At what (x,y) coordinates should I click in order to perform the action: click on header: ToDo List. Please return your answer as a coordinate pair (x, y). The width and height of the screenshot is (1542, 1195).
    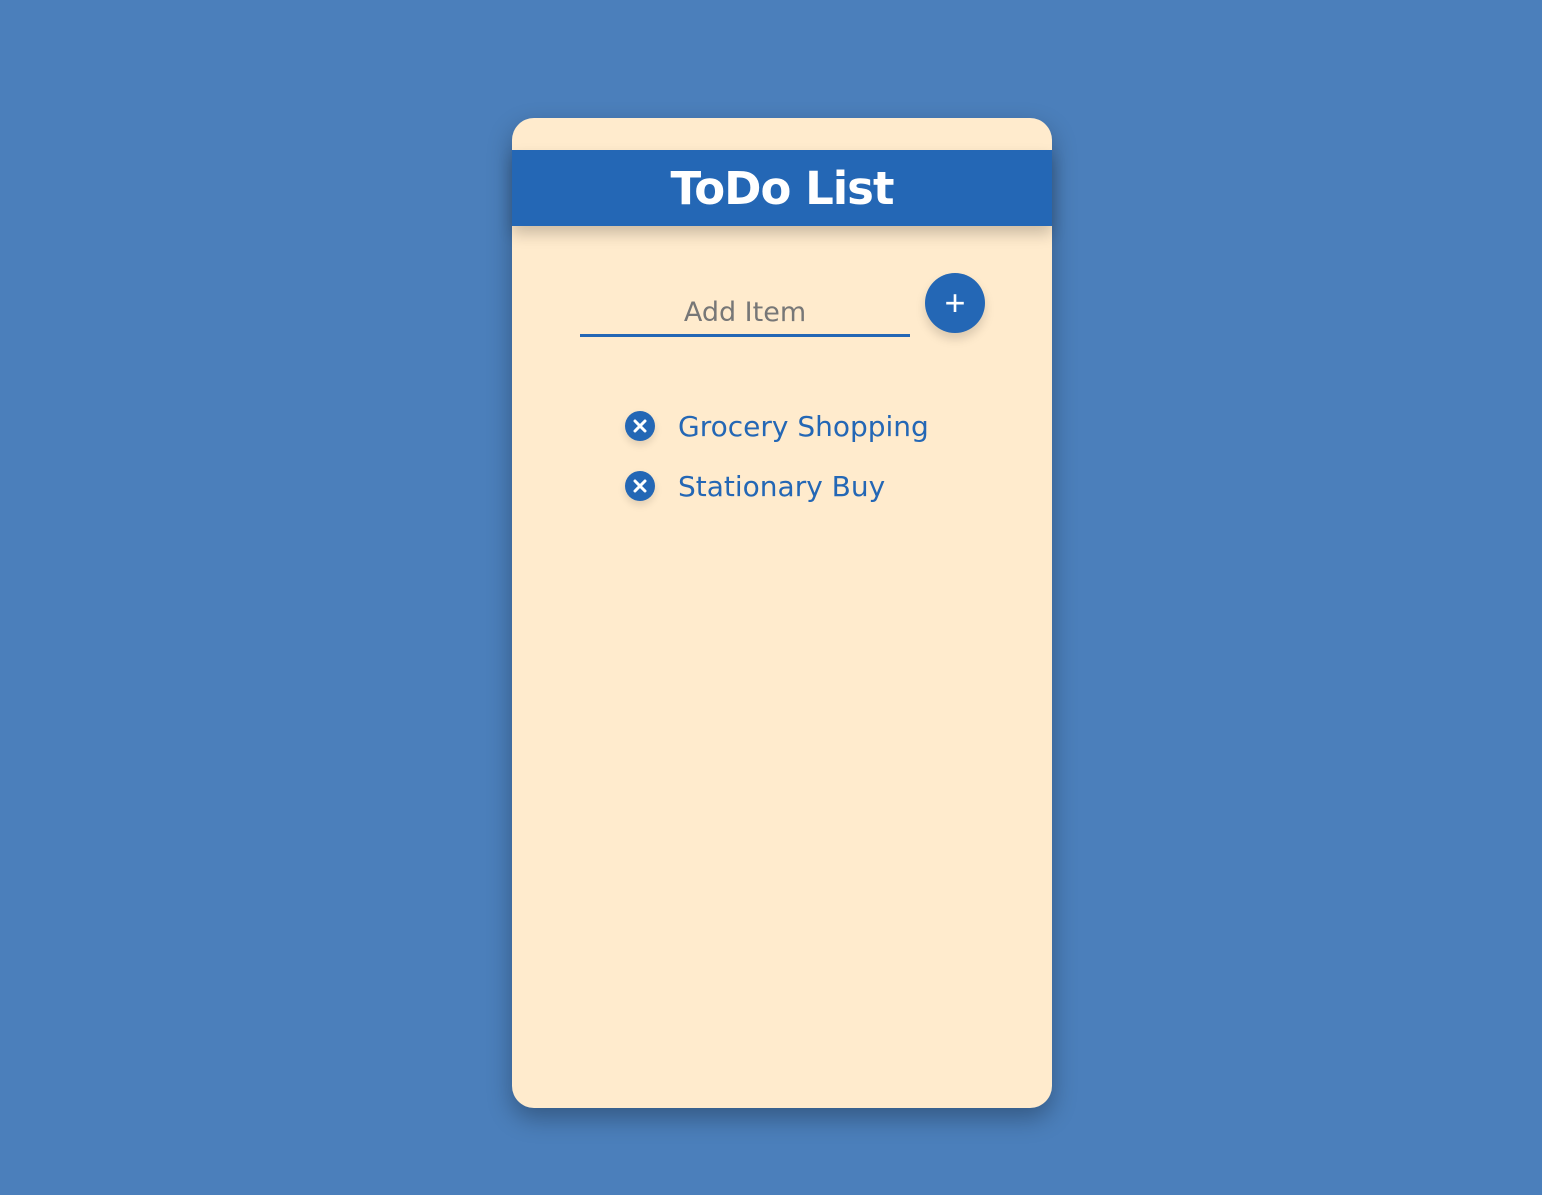
    Looking at the image, I should click on (782, 188).